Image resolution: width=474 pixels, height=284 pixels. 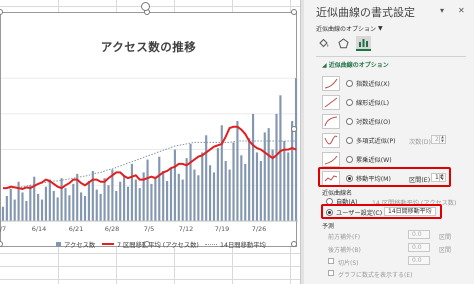 What do you see at coordinates (294, 129) in the screenshot?
I see `resize-handle-right` at bounding box center [294, 129].